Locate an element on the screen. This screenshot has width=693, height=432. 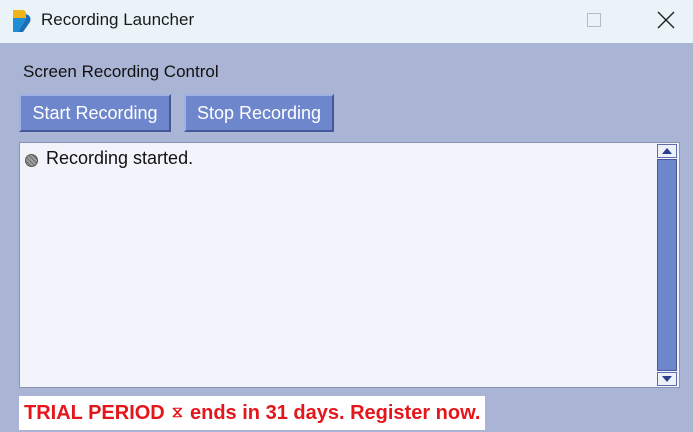
arrow-up-icon is located at coordinates (667, 151).